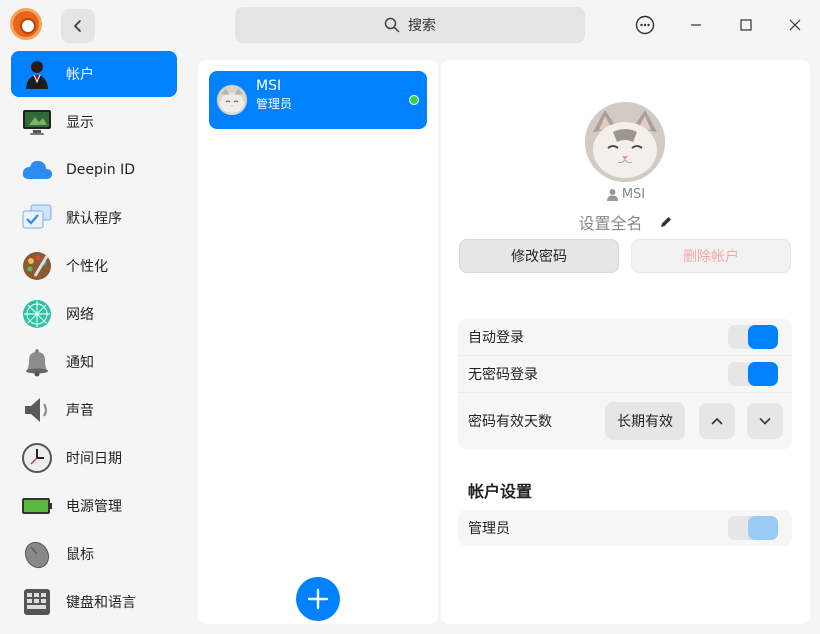  Describe the element at coordinates (753, 337) in the screenshot. I see `auto-login-toggle` at that location.